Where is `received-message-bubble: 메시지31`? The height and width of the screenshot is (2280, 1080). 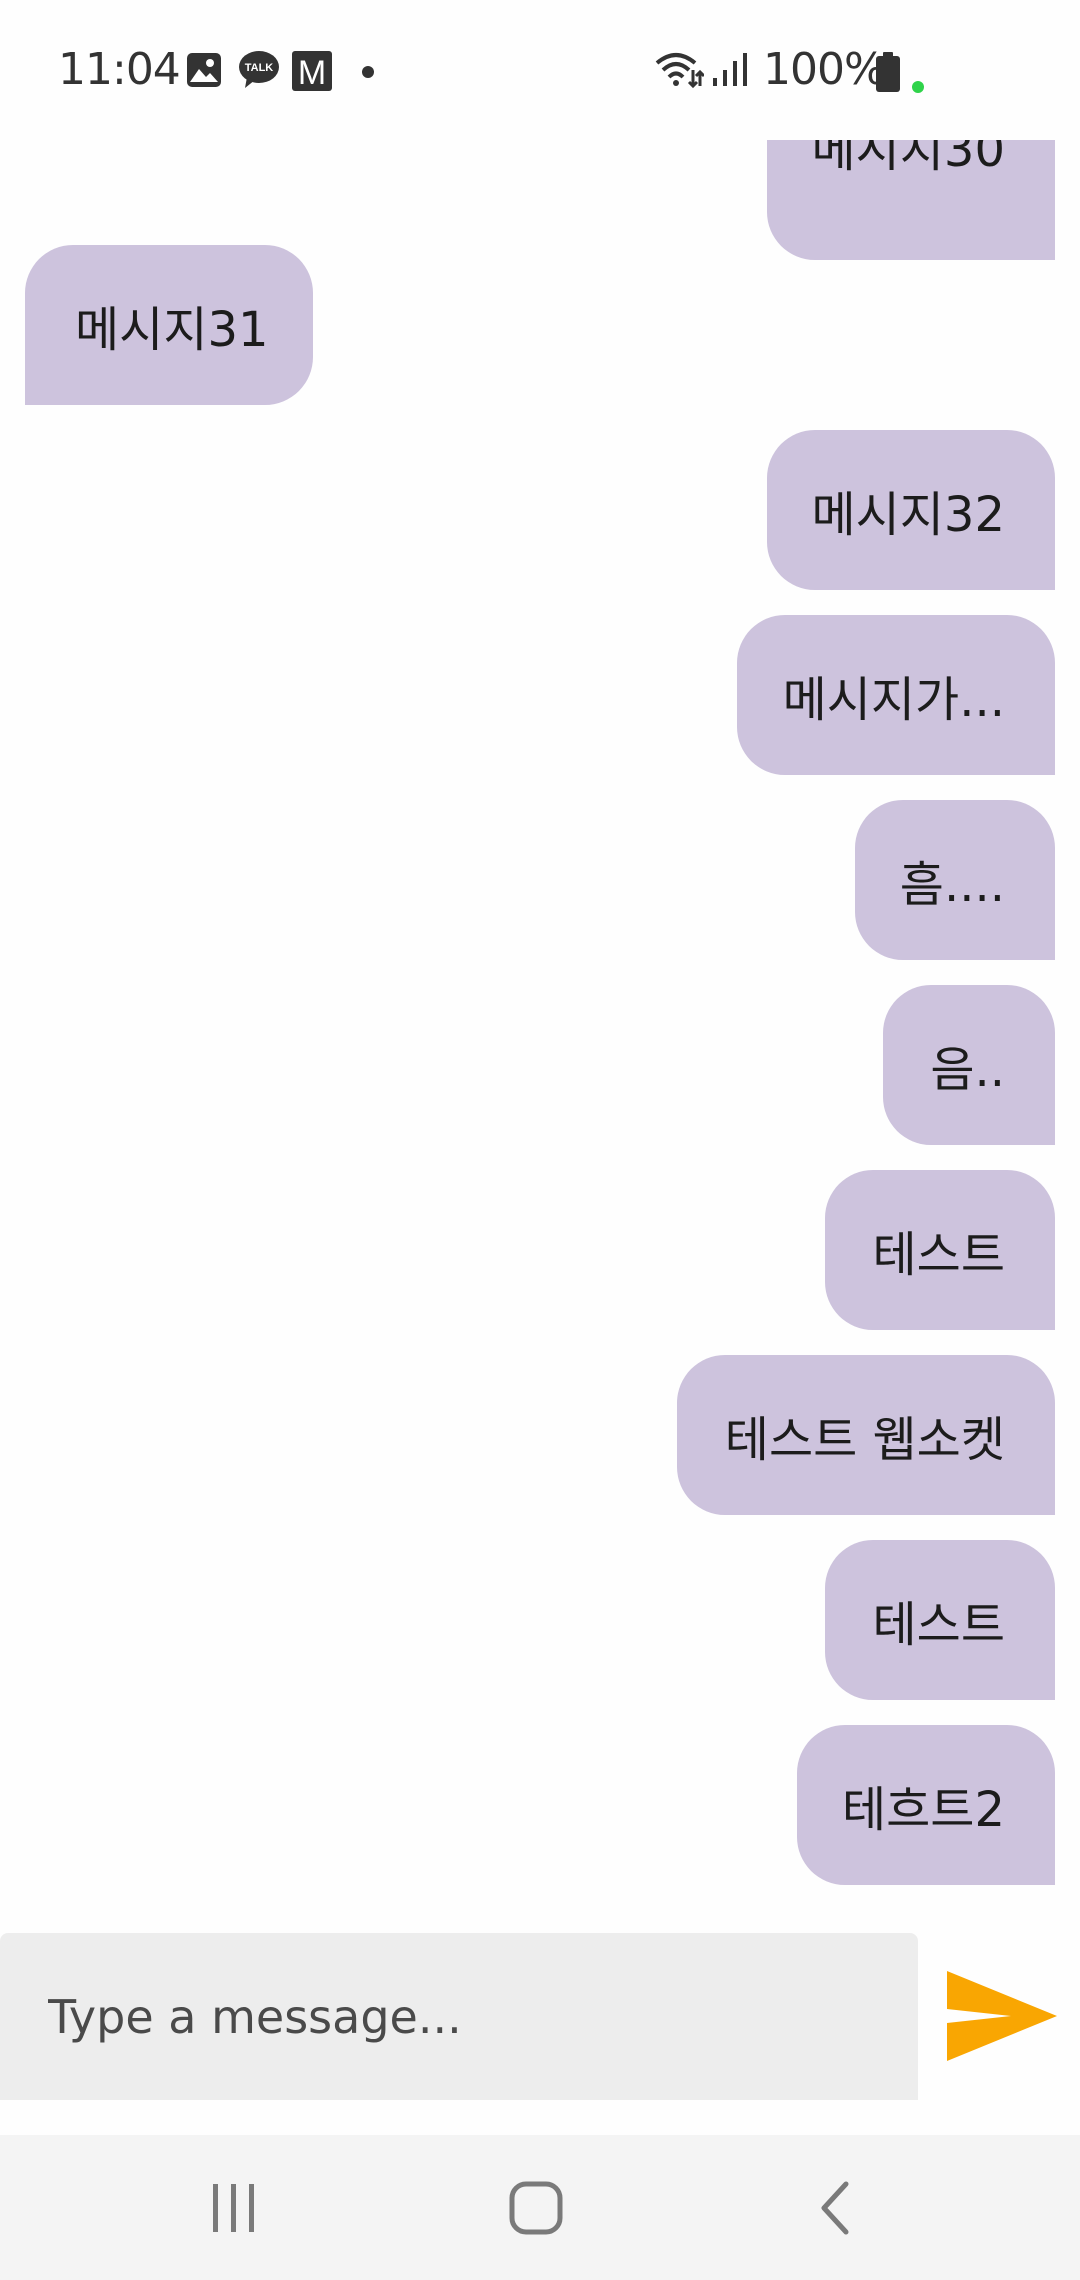 received-message-bubble: 메시지31 is located at coordinates (169, 325).